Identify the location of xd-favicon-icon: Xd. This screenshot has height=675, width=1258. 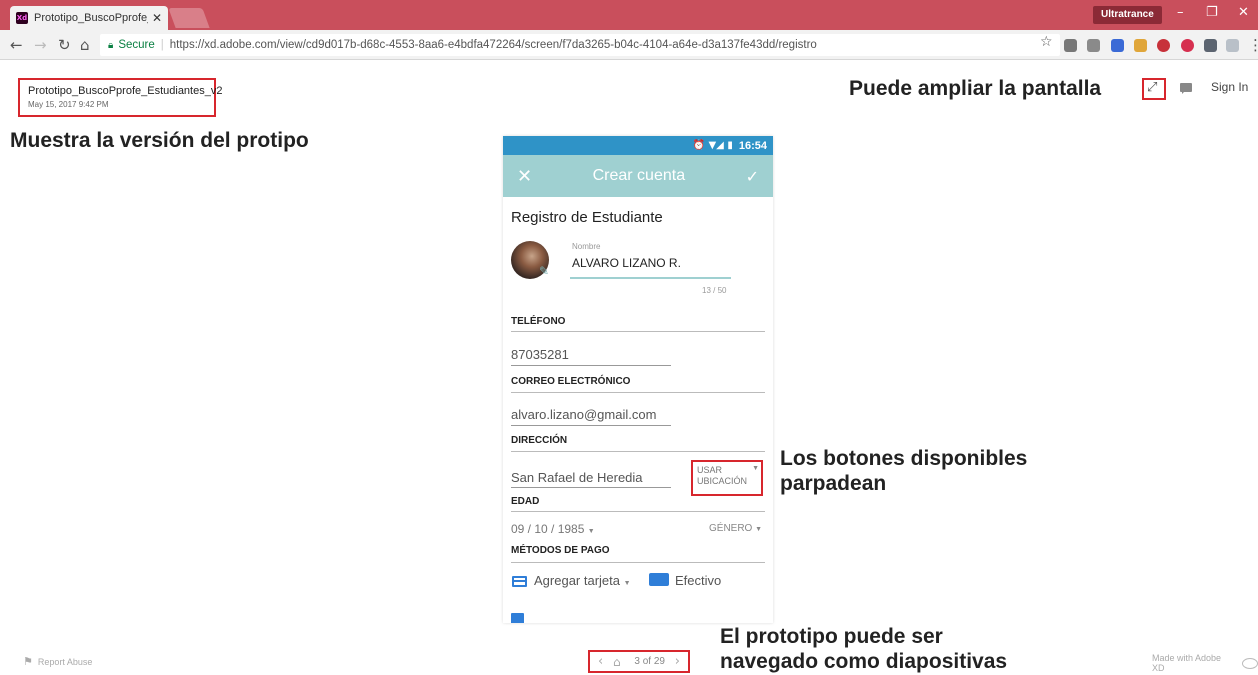
(22, 18).